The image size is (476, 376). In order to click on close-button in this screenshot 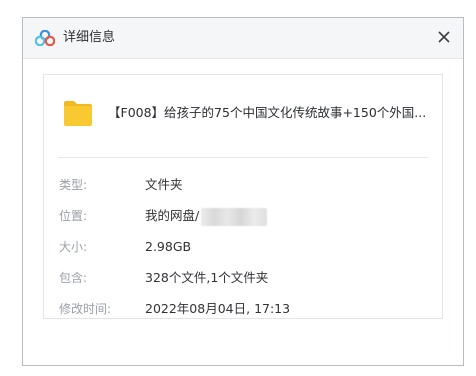, I will do `click(444, 37)`.